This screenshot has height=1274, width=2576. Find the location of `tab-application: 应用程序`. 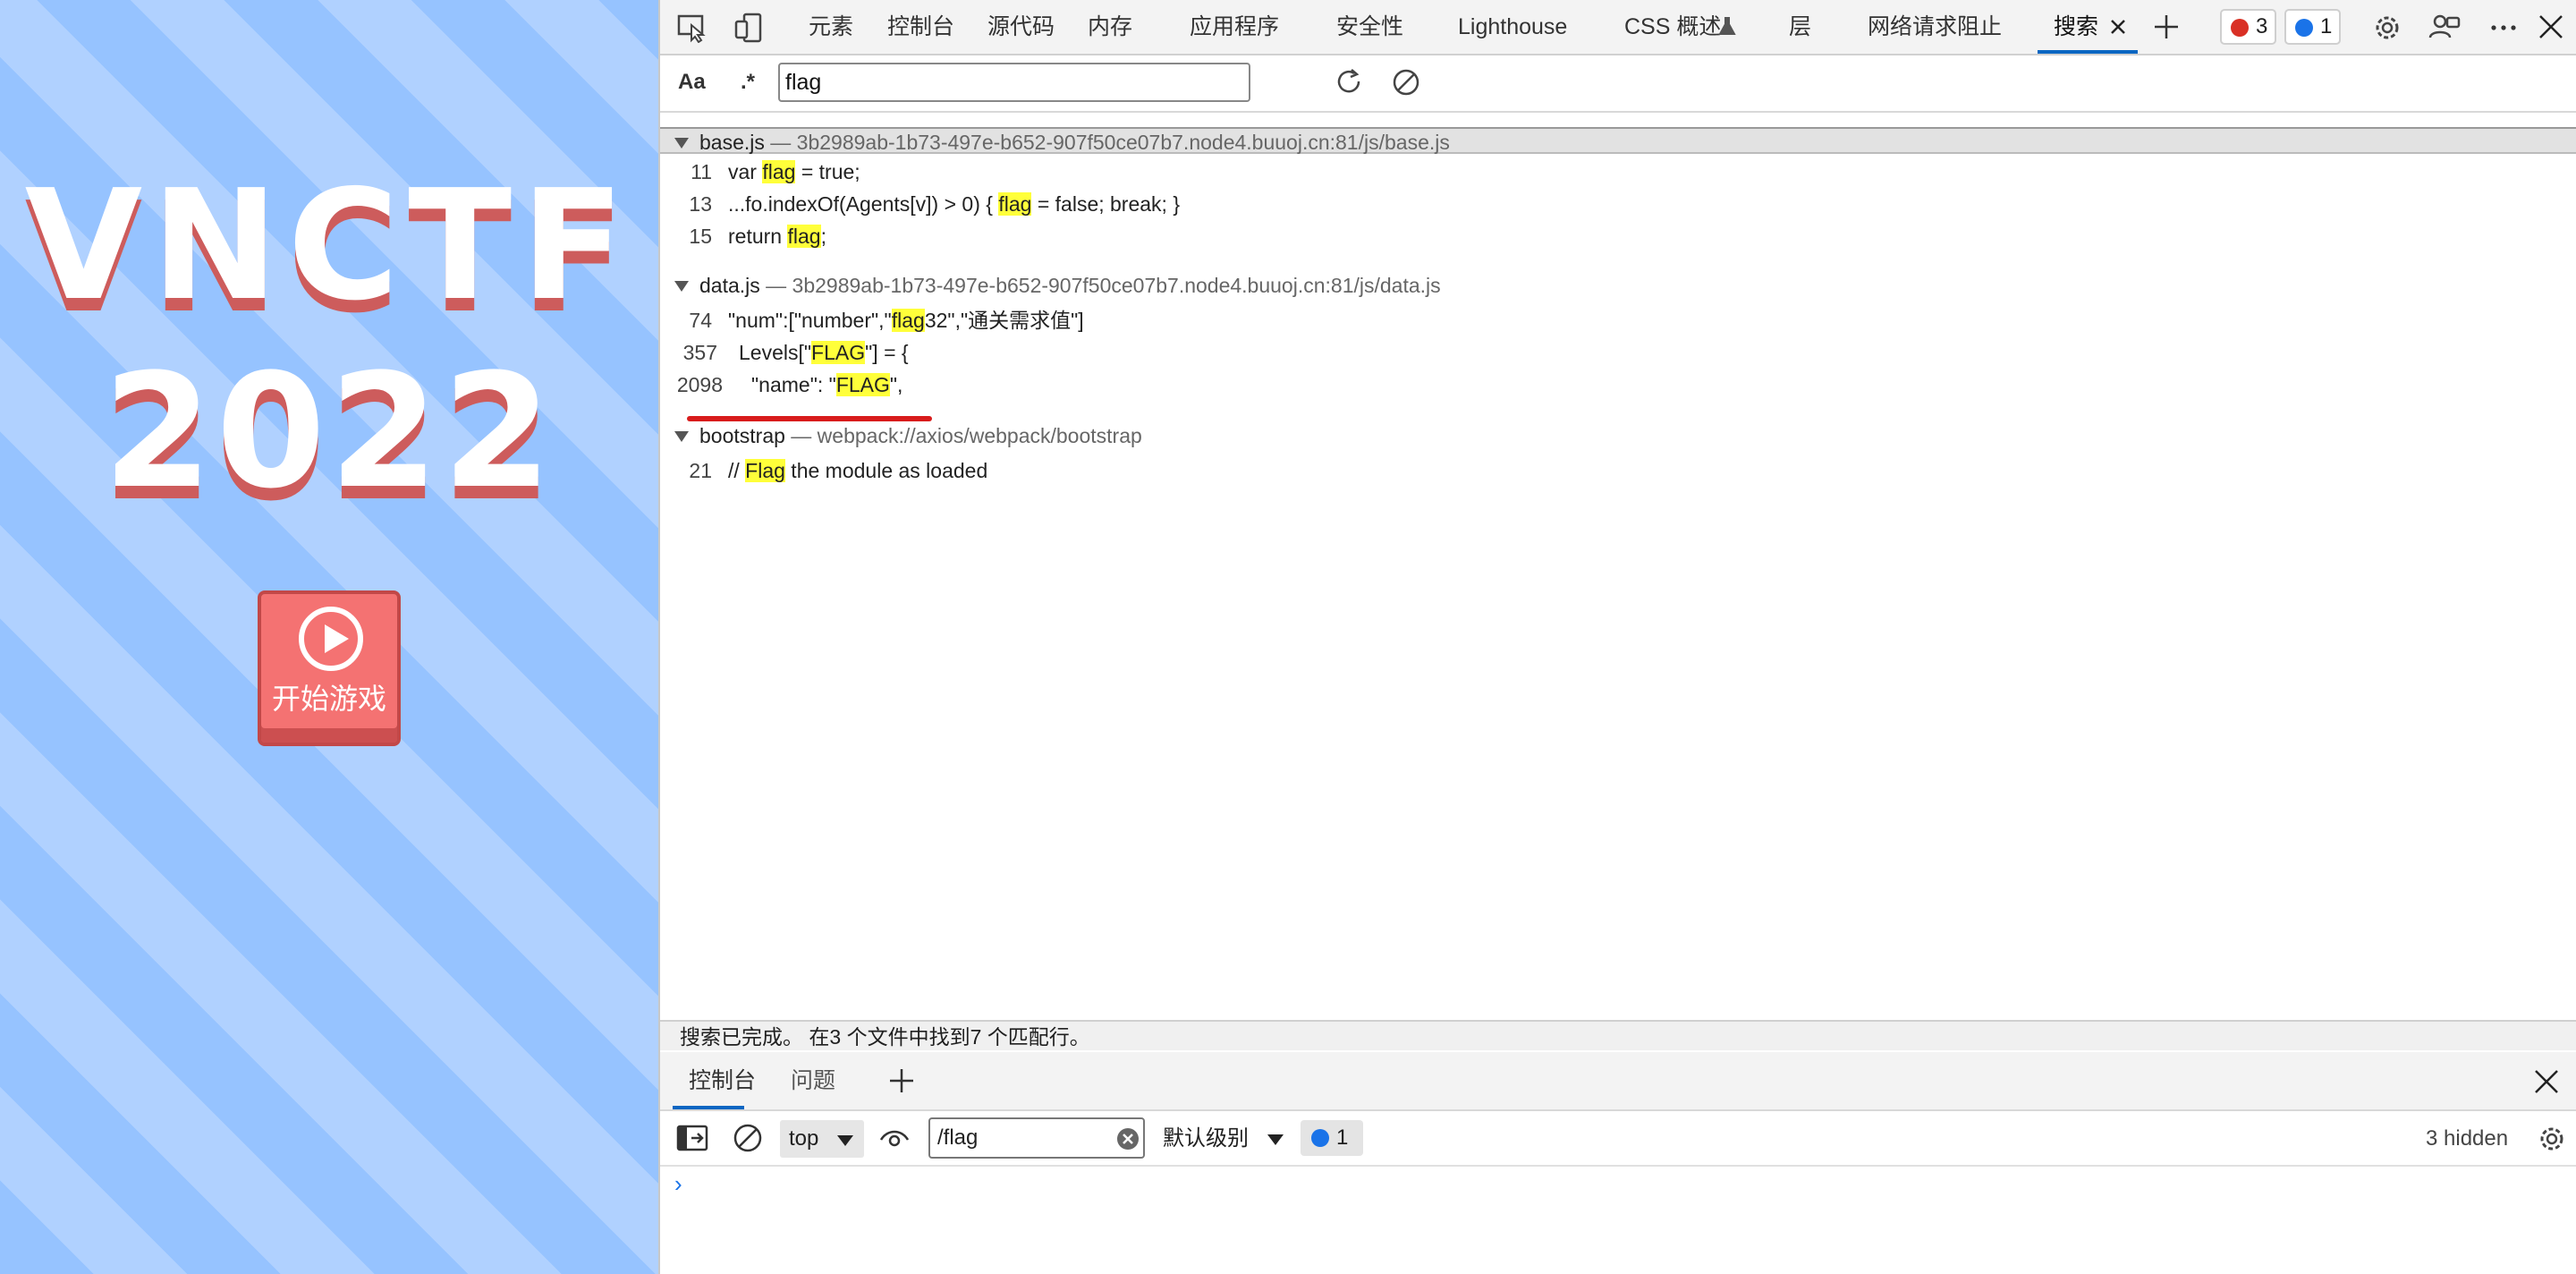

tab-application: 应用程序 is located at coordinates (1234, 27).